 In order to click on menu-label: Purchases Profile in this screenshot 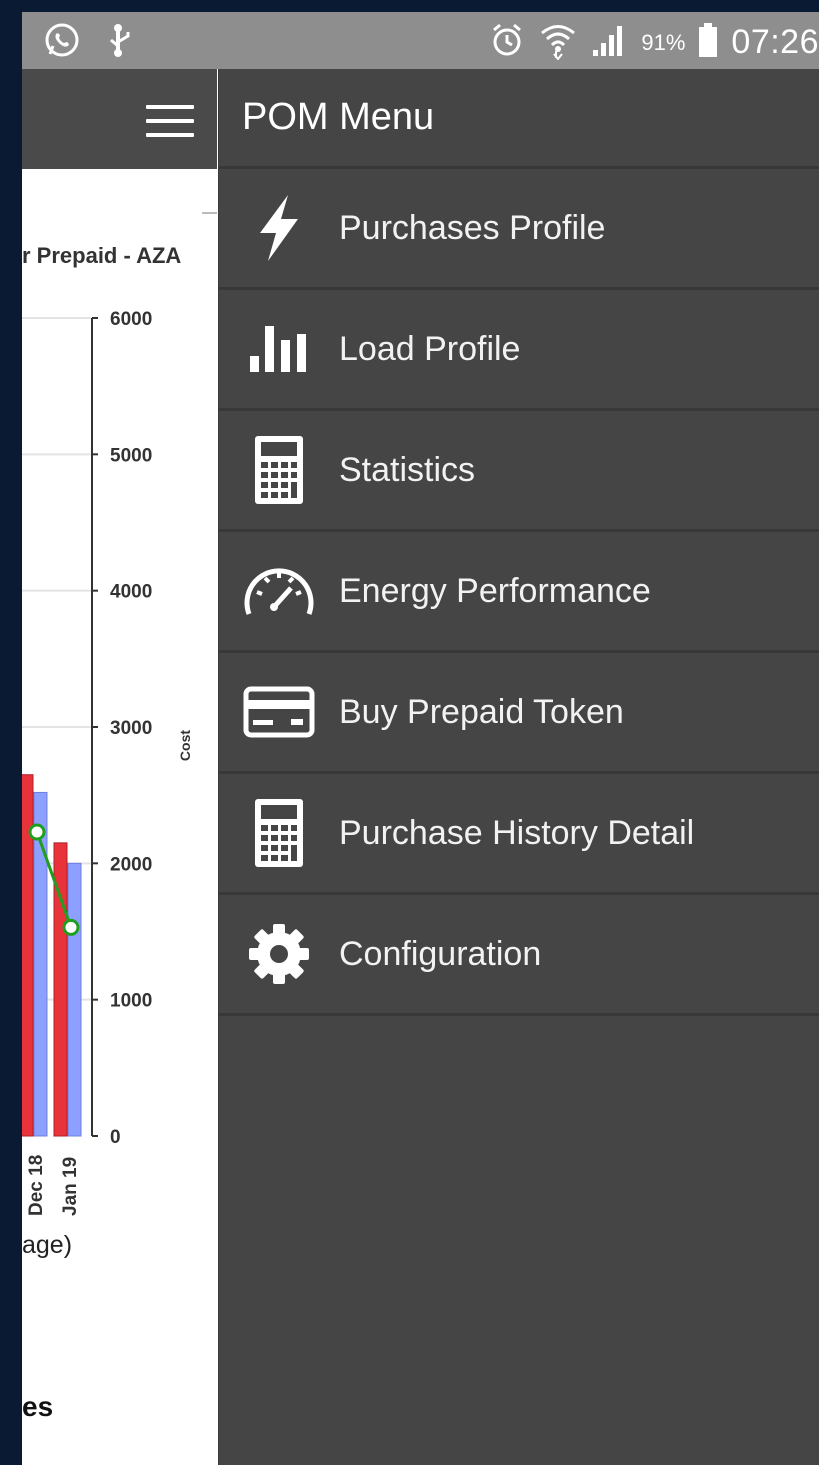, I will do `click(472, 227)`.